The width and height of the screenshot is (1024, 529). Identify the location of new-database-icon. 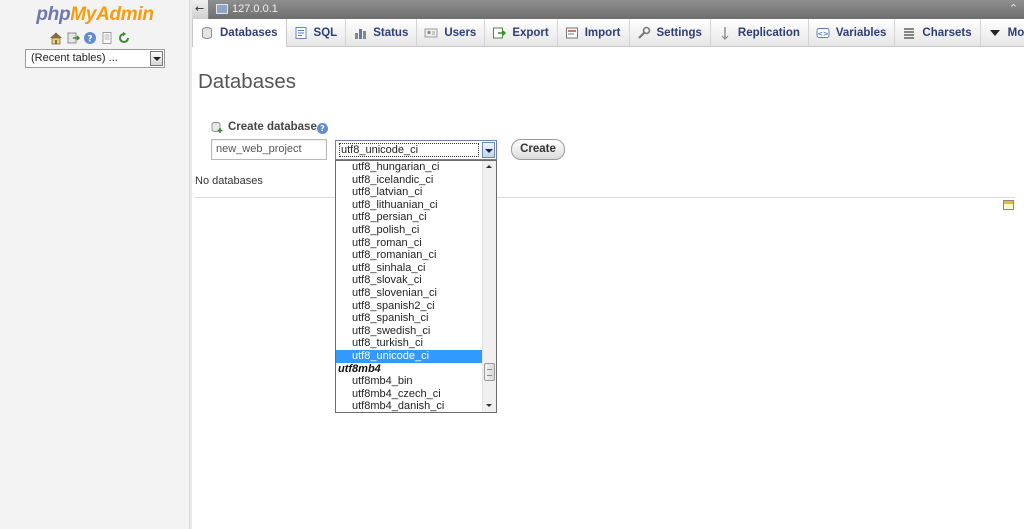
(217, 127).